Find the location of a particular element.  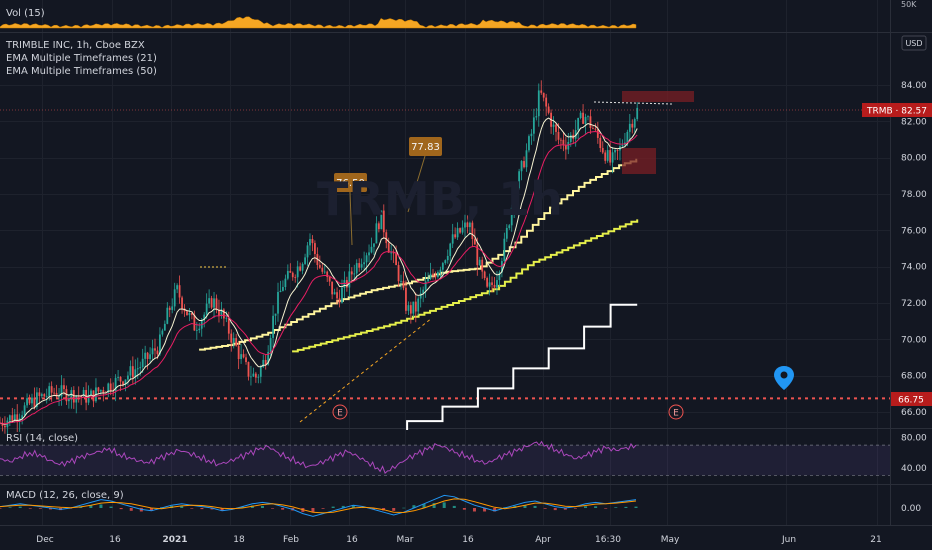

macd-axis-label: 0.00 is located at coordinates (911, 509).